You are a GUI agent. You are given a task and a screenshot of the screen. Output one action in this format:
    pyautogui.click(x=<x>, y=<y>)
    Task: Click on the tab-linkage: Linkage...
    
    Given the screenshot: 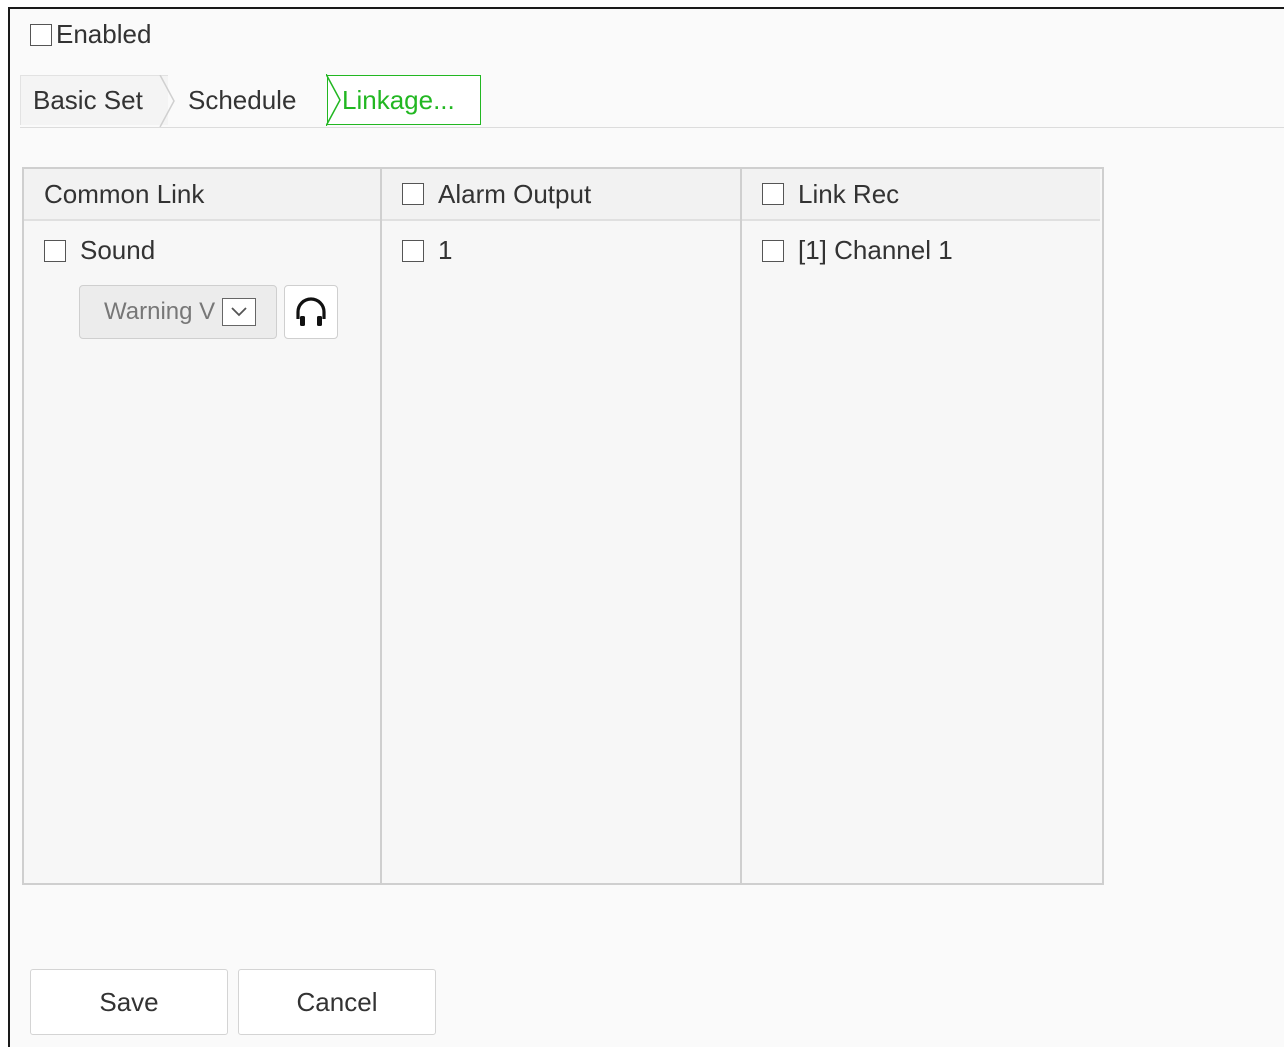 What is the action you would take?
    pyautogui.click(x=403, y=100)
    